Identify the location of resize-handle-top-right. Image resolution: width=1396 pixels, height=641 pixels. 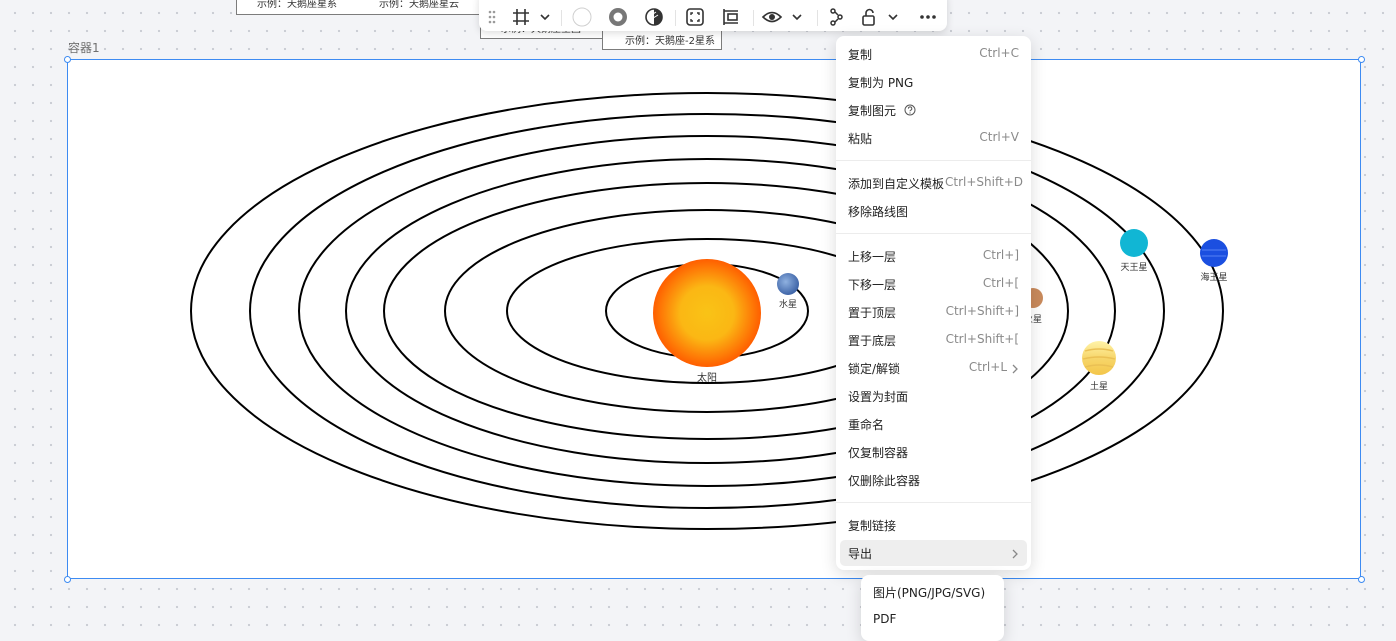
(1361, 59).